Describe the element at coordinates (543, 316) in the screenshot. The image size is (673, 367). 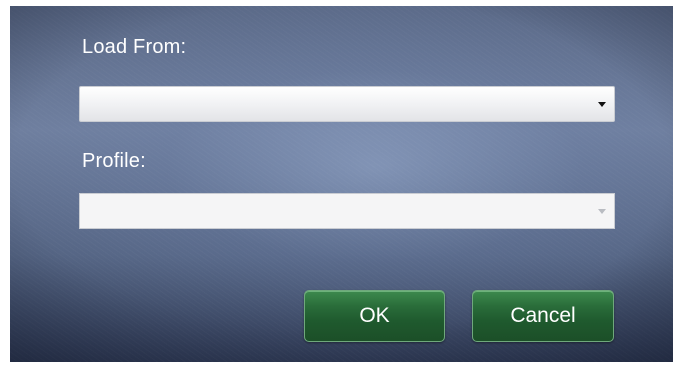
I see `cancel-button: Cancel` at that location.